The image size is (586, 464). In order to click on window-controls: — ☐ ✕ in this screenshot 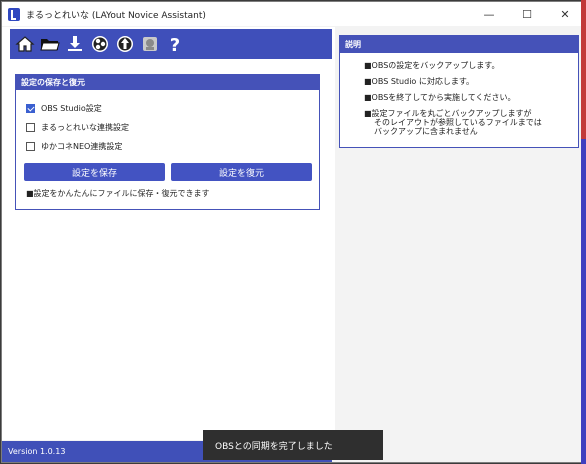, I will do `click(527, 14)`.